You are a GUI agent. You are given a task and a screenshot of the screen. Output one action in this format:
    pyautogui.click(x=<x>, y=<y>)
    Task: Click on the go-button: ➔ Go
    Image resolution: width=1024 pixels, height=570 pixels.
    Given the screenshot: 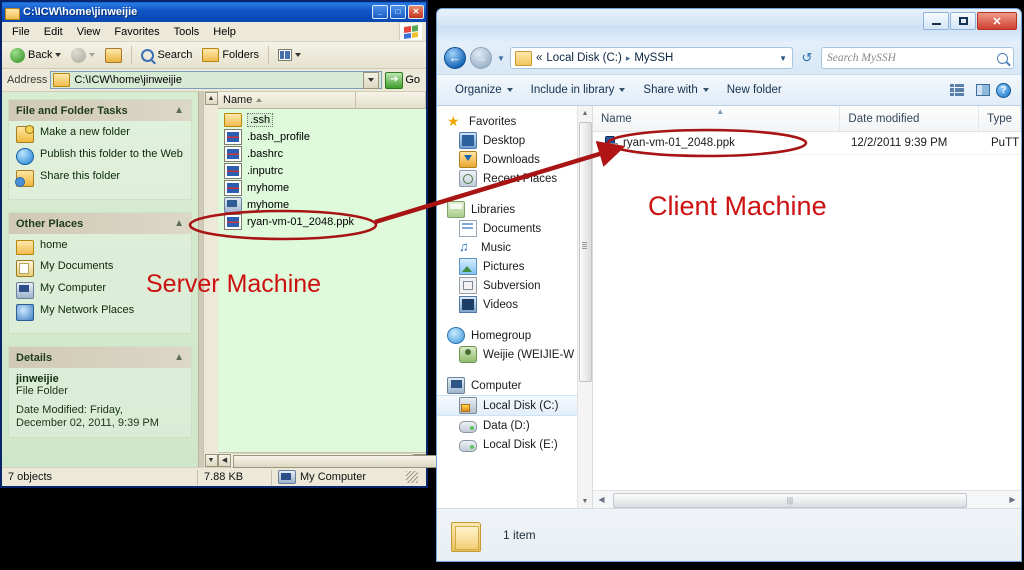 What is the action you would take?
    pyautogui.click(x=404, y=80)
    